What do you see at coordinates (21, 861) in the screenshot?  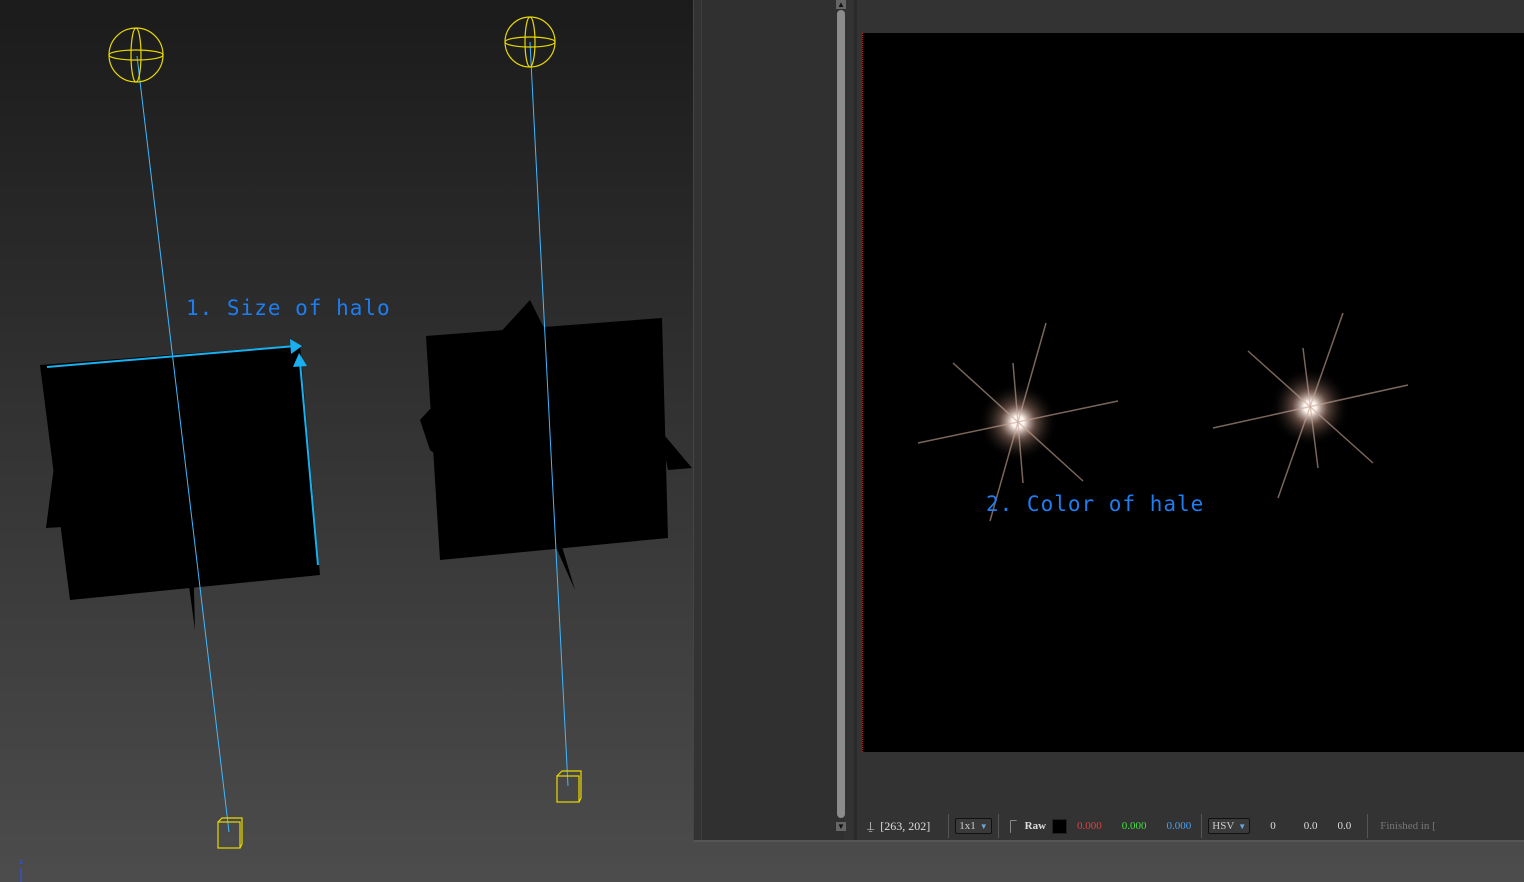 I see `axis-label-z: z` at bounding box center [21, 861].